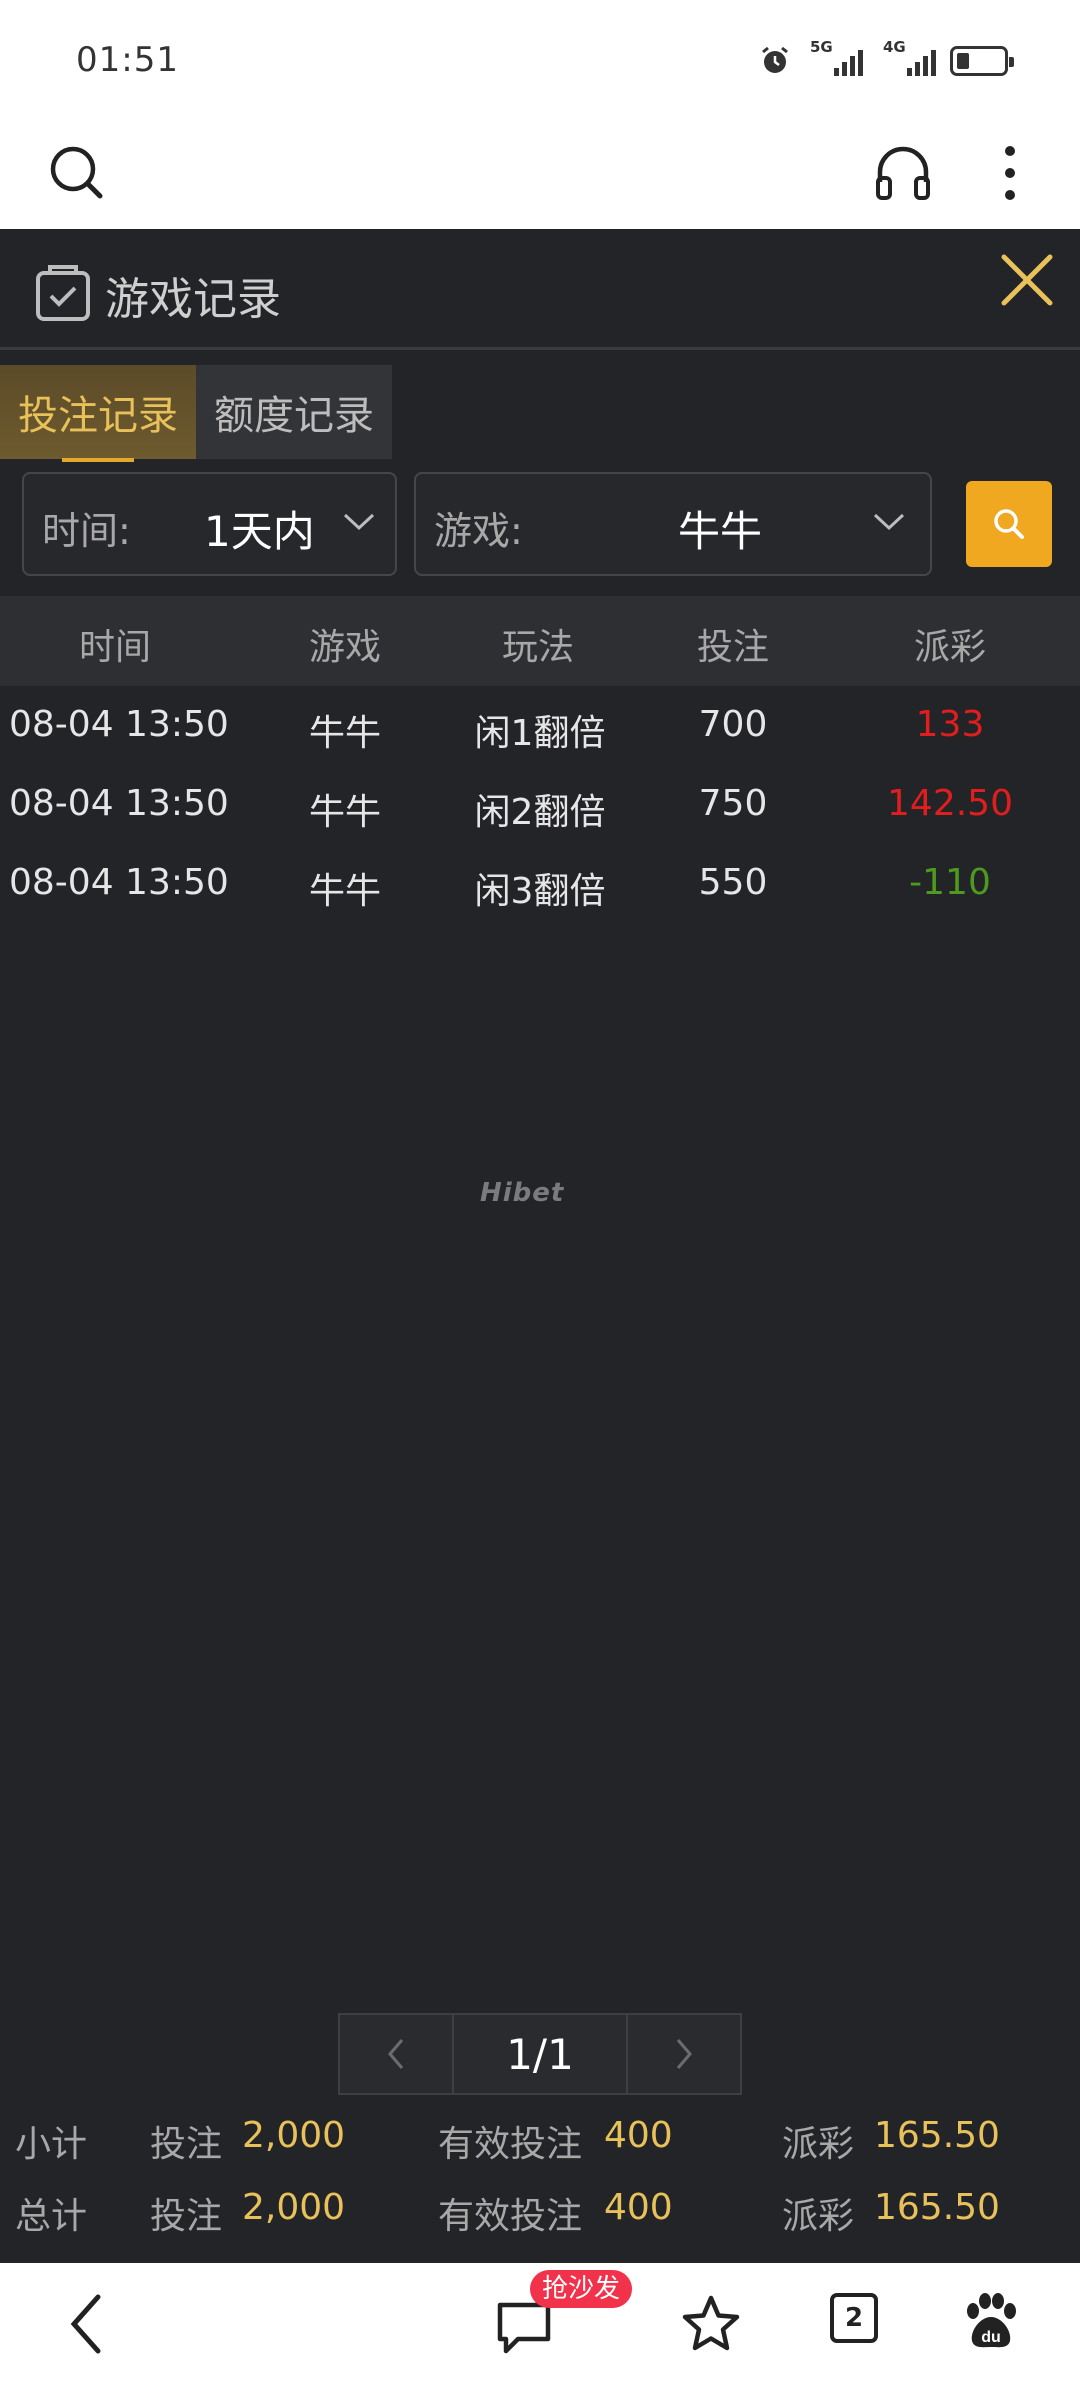  What do you see at coordinates (854, 2318) in the screenshot?
I see `tabs-count-button: 2` at bounding box center [854, 2318].